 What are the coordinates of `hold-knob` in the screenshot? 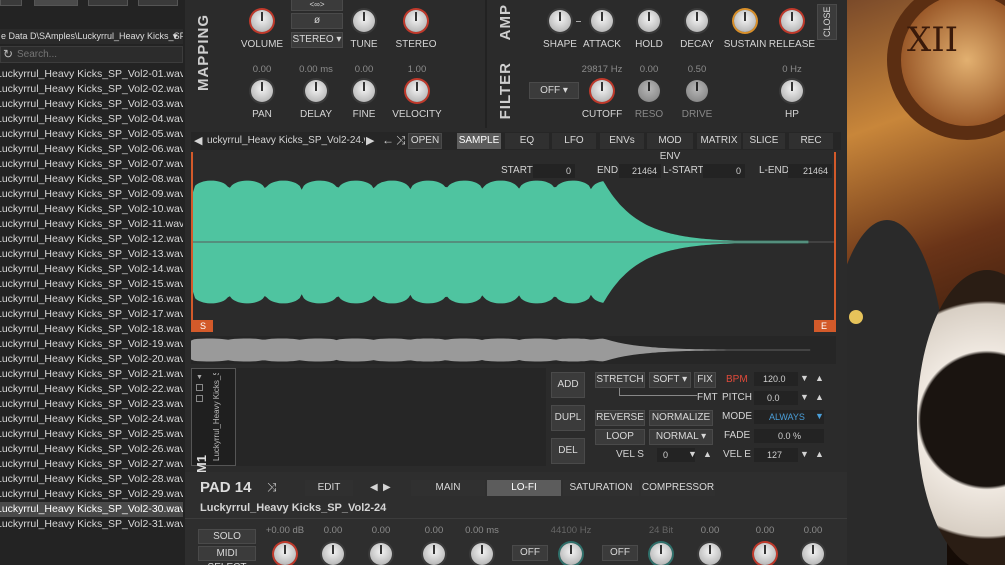 It's located at (649, 21).